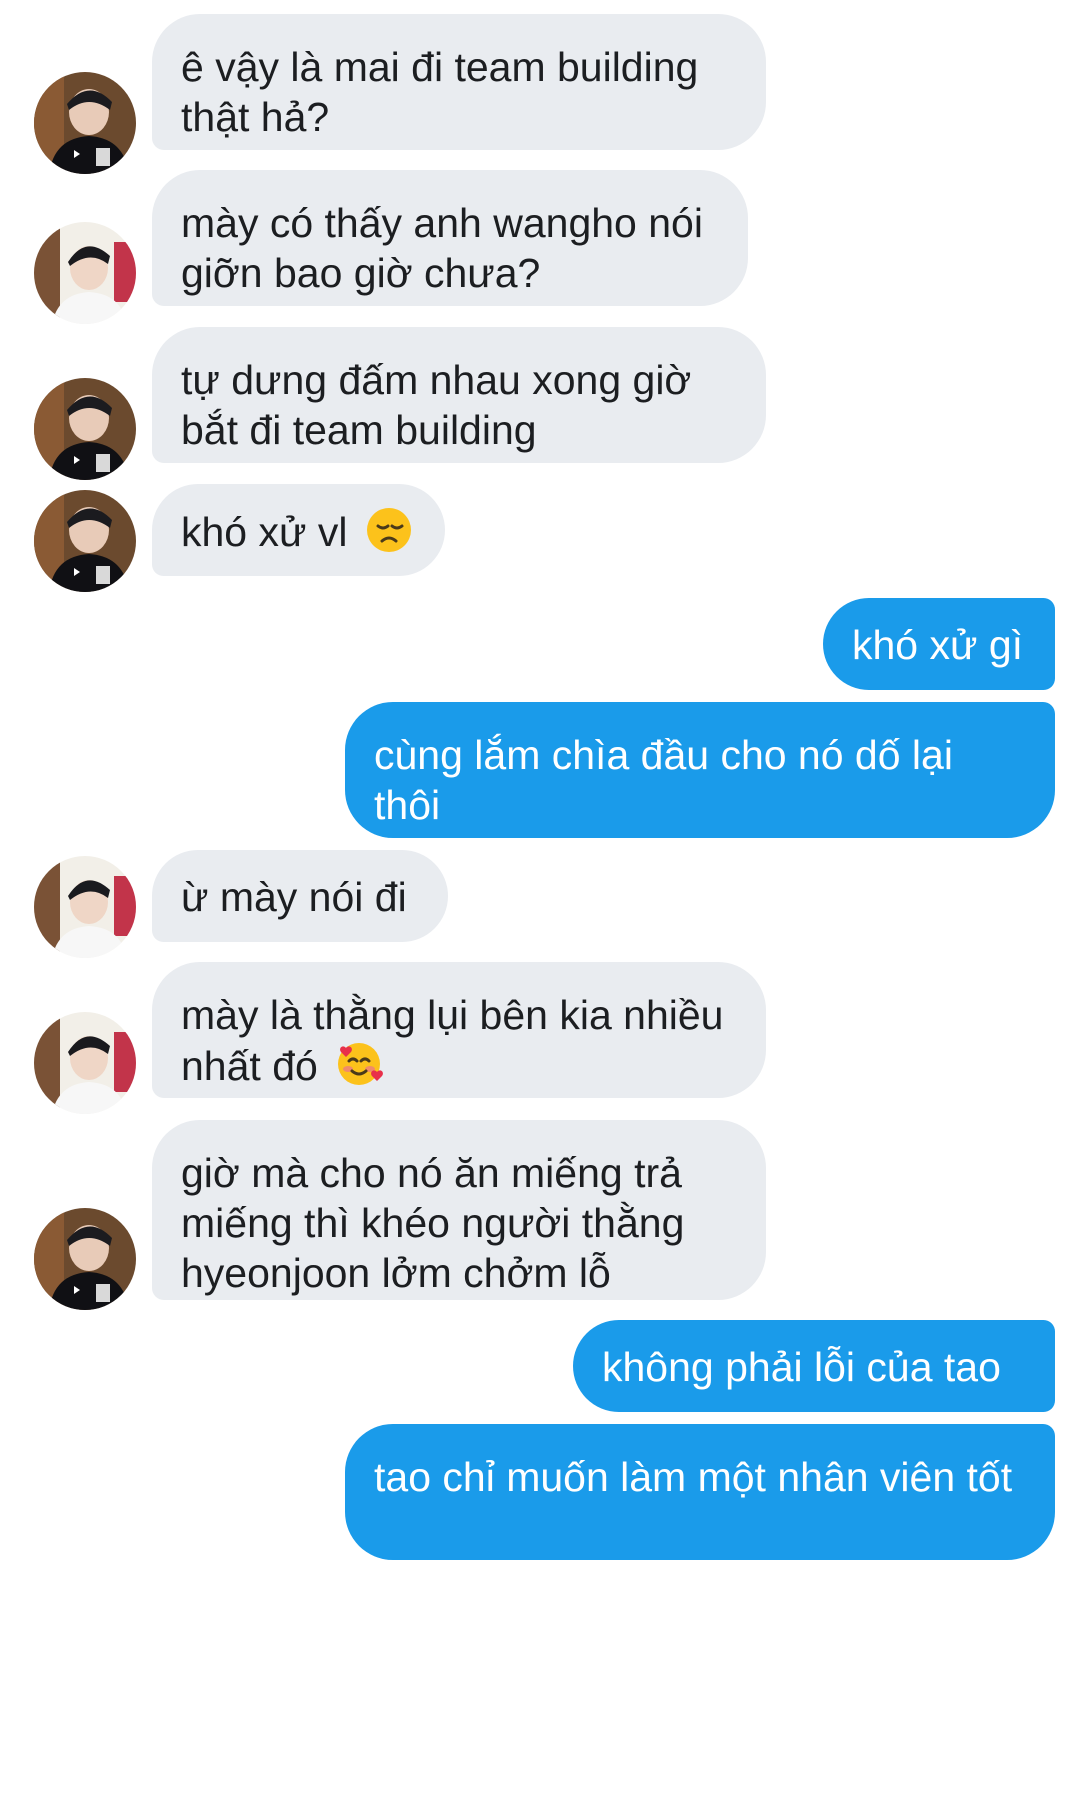 This screenshot has height=1794, width=1080. I want to click on message-text: cùng lắm chìa đầu cho nó dố lại thôi, so click(663, 780).